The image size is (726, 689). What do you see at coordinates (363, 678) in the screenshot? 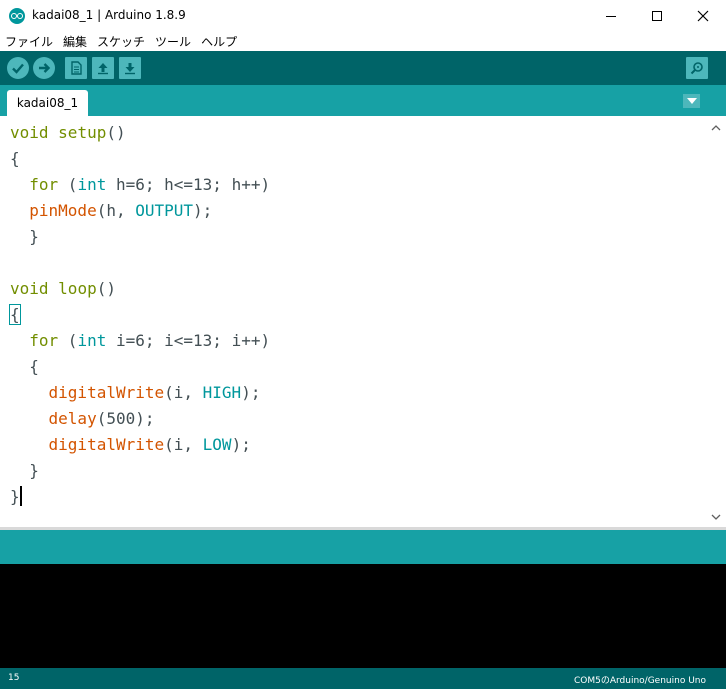
I see `footer-status-bar: 15 COM5のArduino/Genuino Uno` at bounding box center [363, 678].